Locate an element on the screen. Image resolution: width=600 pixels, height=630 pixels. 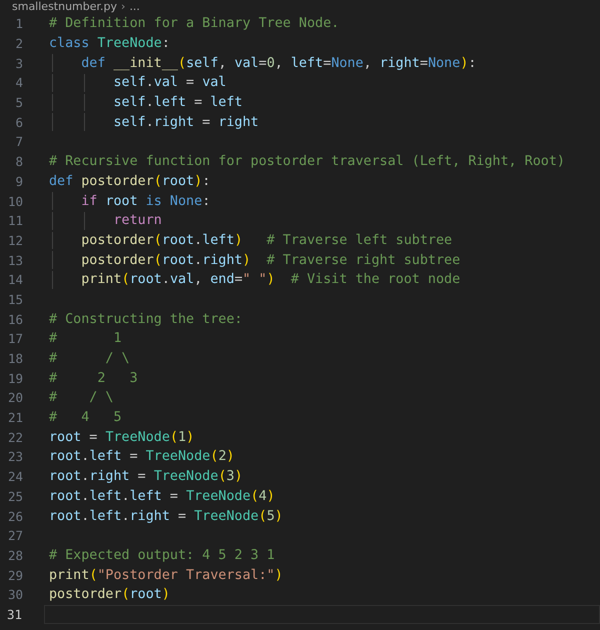
breadcrumb-file: smallestnumber.py is located at coordinates (65, 7).